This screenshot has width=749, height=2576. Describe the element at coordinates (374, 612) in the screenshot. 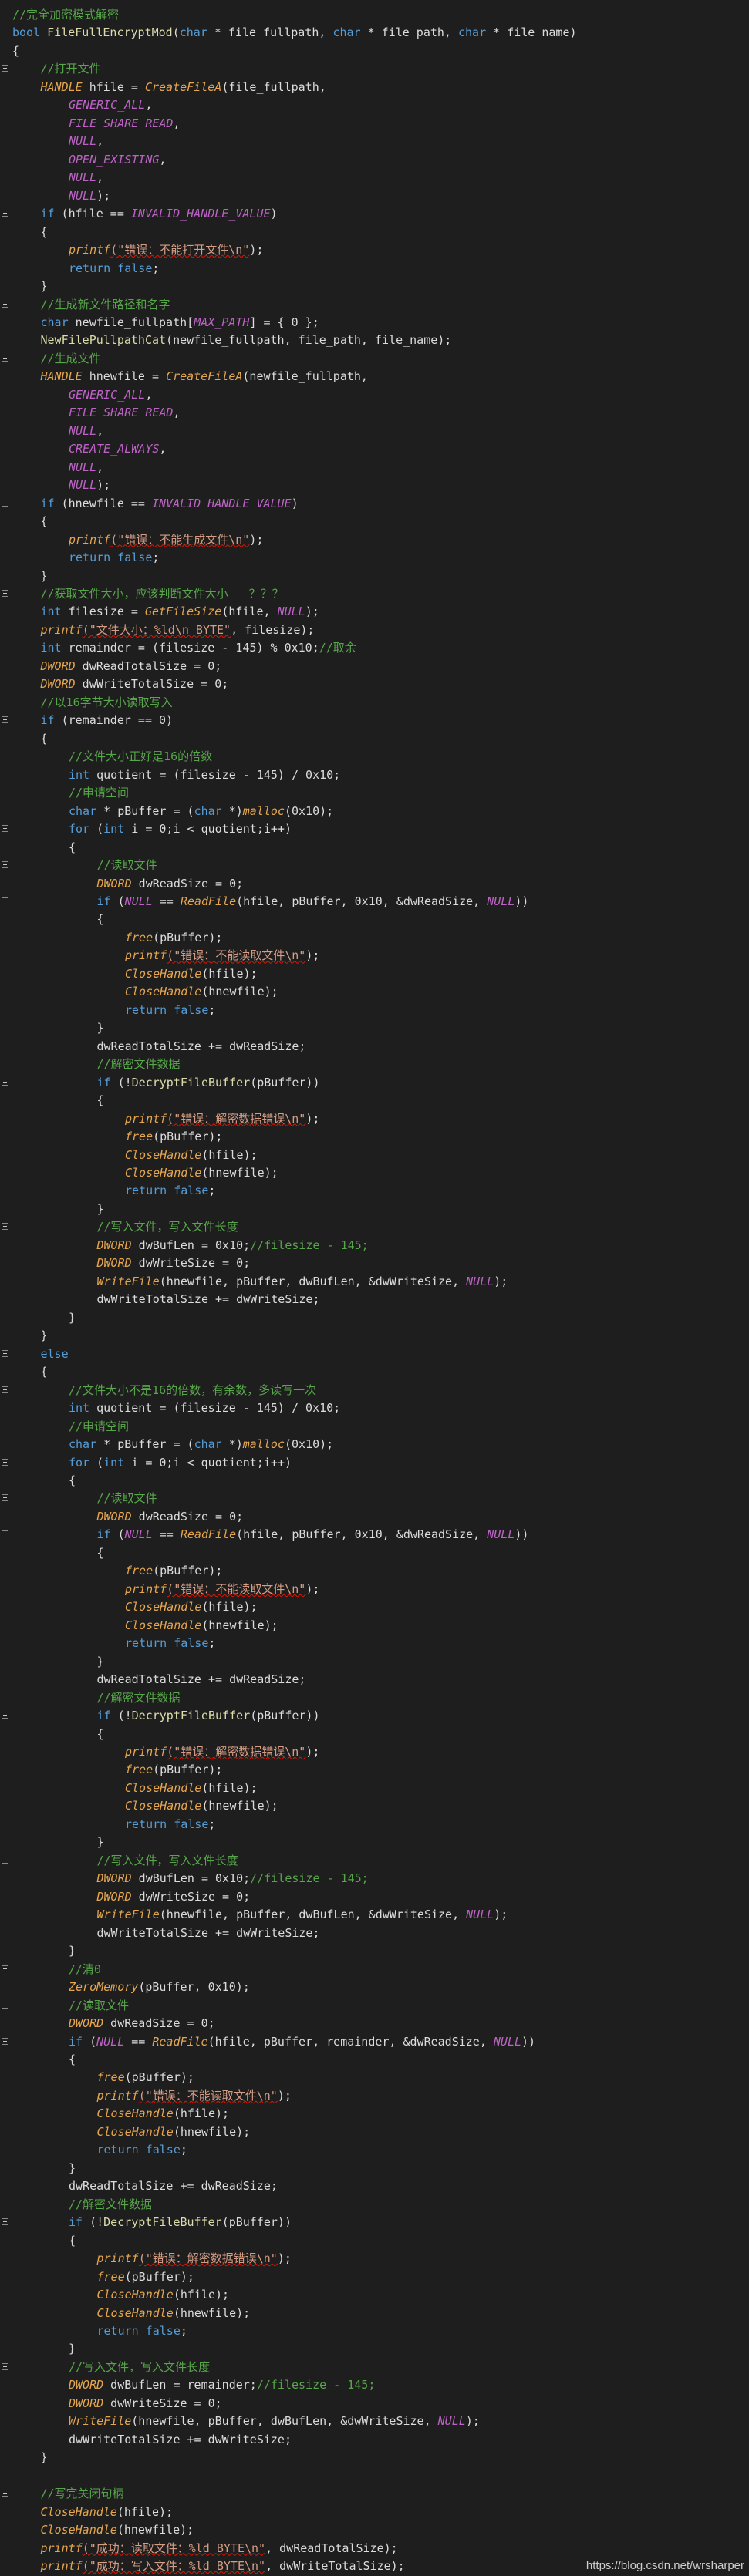

I see `code-line: int filesize = GetFileSize(hfile, NULL);` at that location.